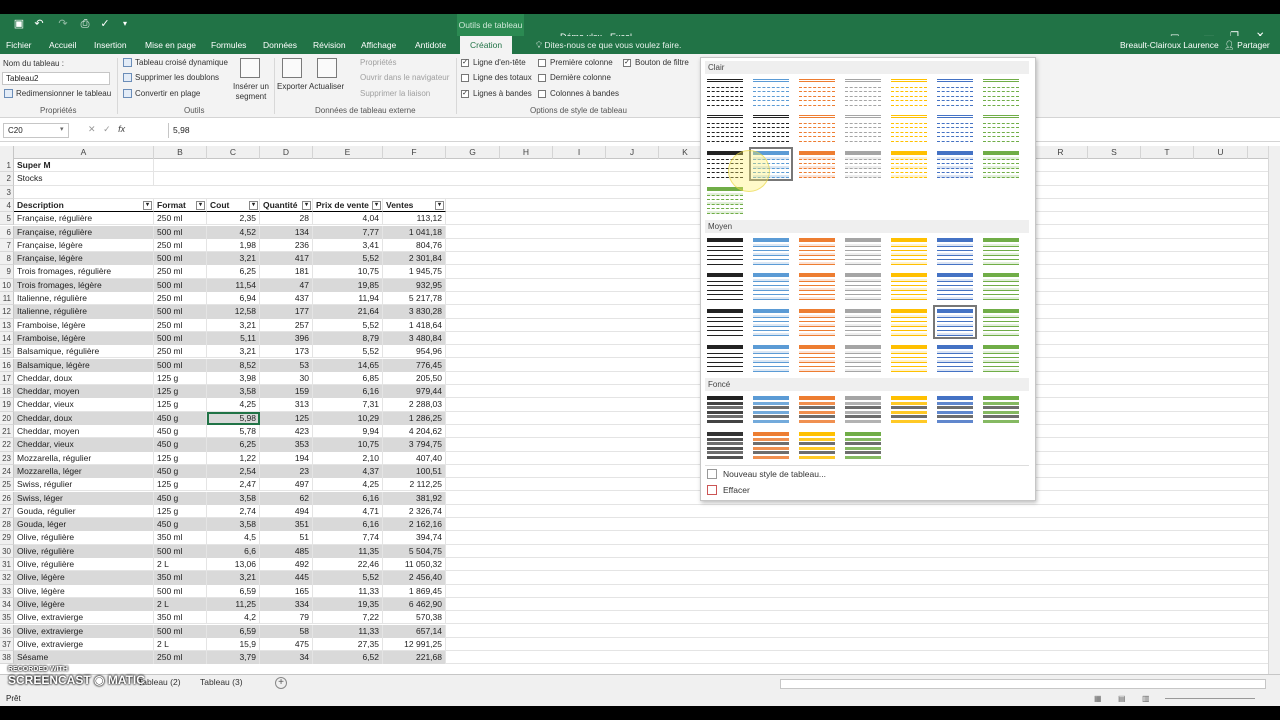 This screenshot has width=1280, height=720. I want to click on cell: 5,78, so click(233, 432).